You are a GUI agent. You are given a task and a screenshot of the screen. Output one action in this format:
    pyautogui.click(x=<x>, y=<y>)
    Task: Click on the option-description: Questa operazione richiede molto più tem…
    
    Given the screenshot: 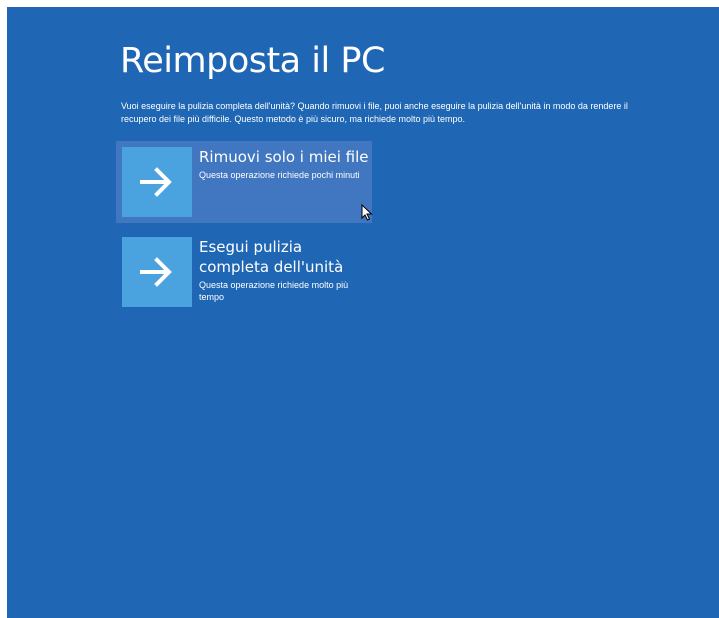 What is the action you would take?
    pyautogui.click(x=274, y=291)
    